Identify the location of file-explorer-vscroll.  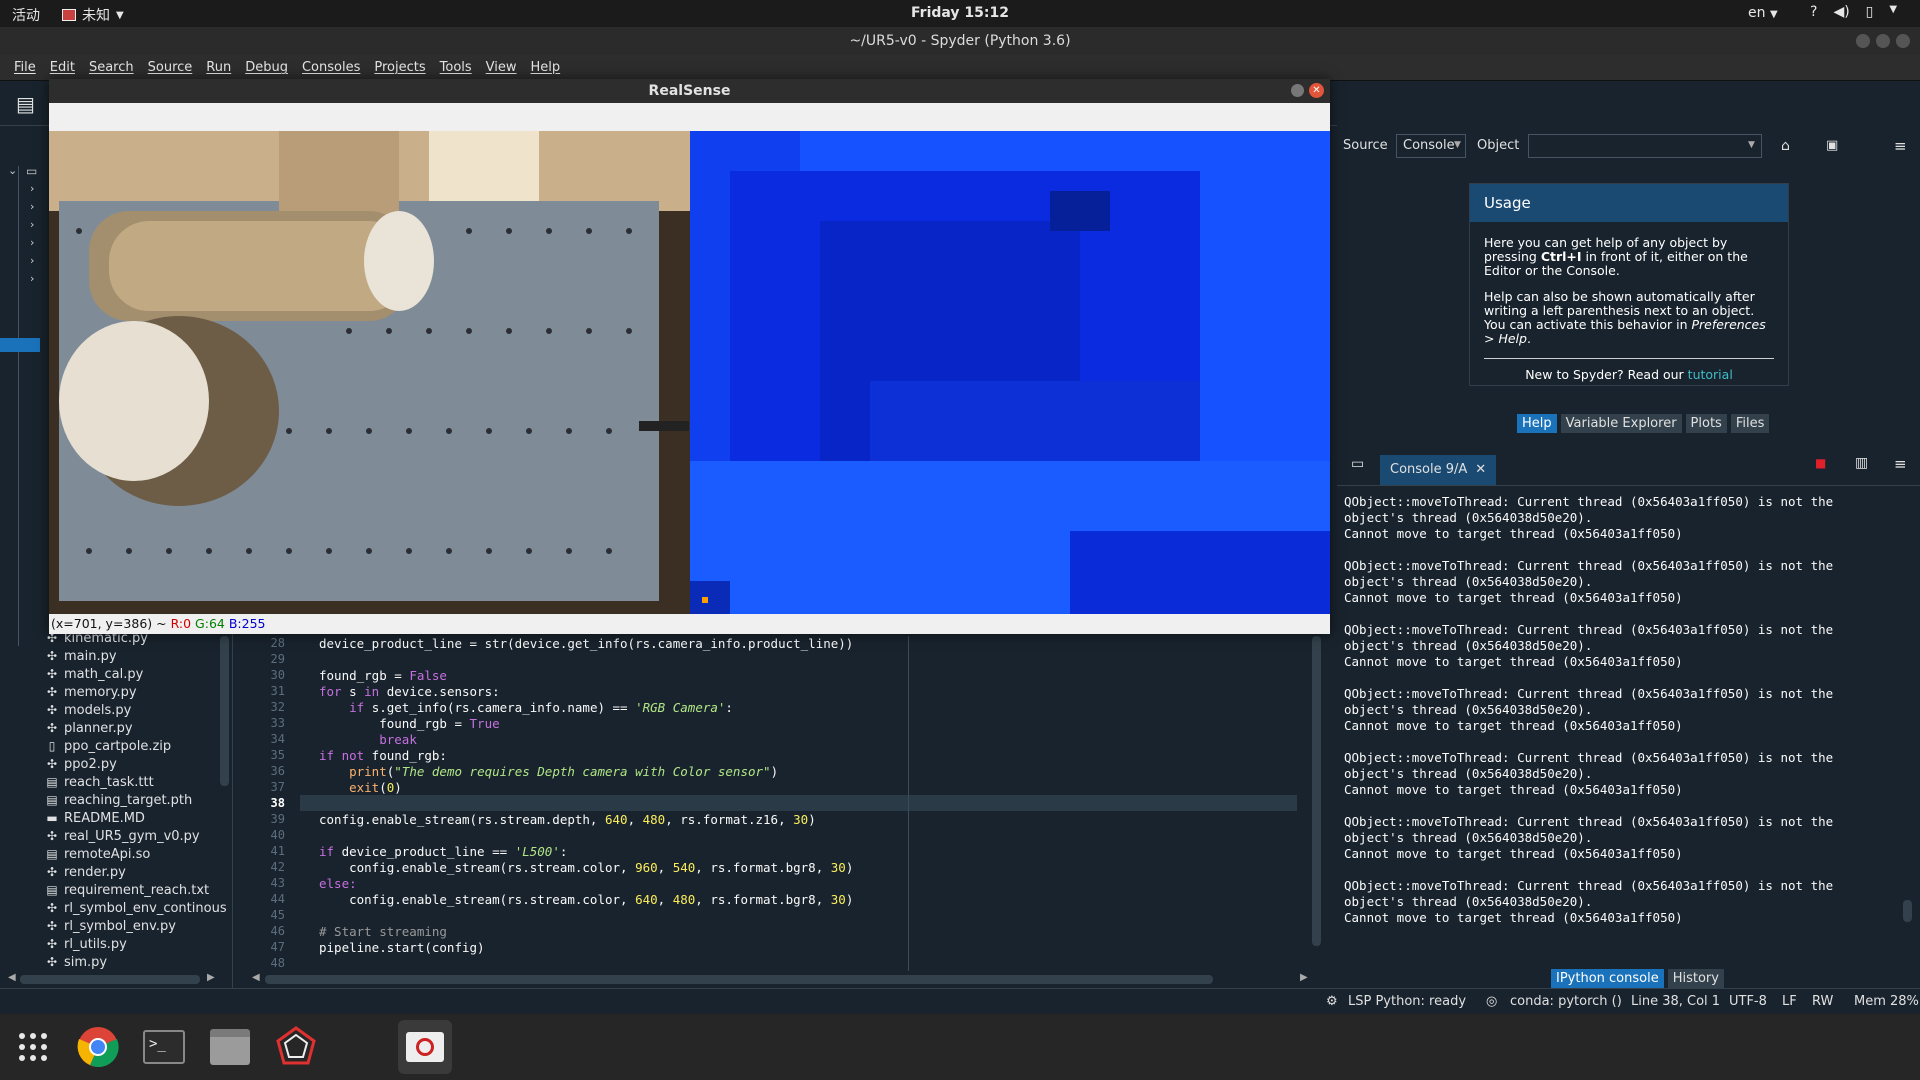
(224, 711).